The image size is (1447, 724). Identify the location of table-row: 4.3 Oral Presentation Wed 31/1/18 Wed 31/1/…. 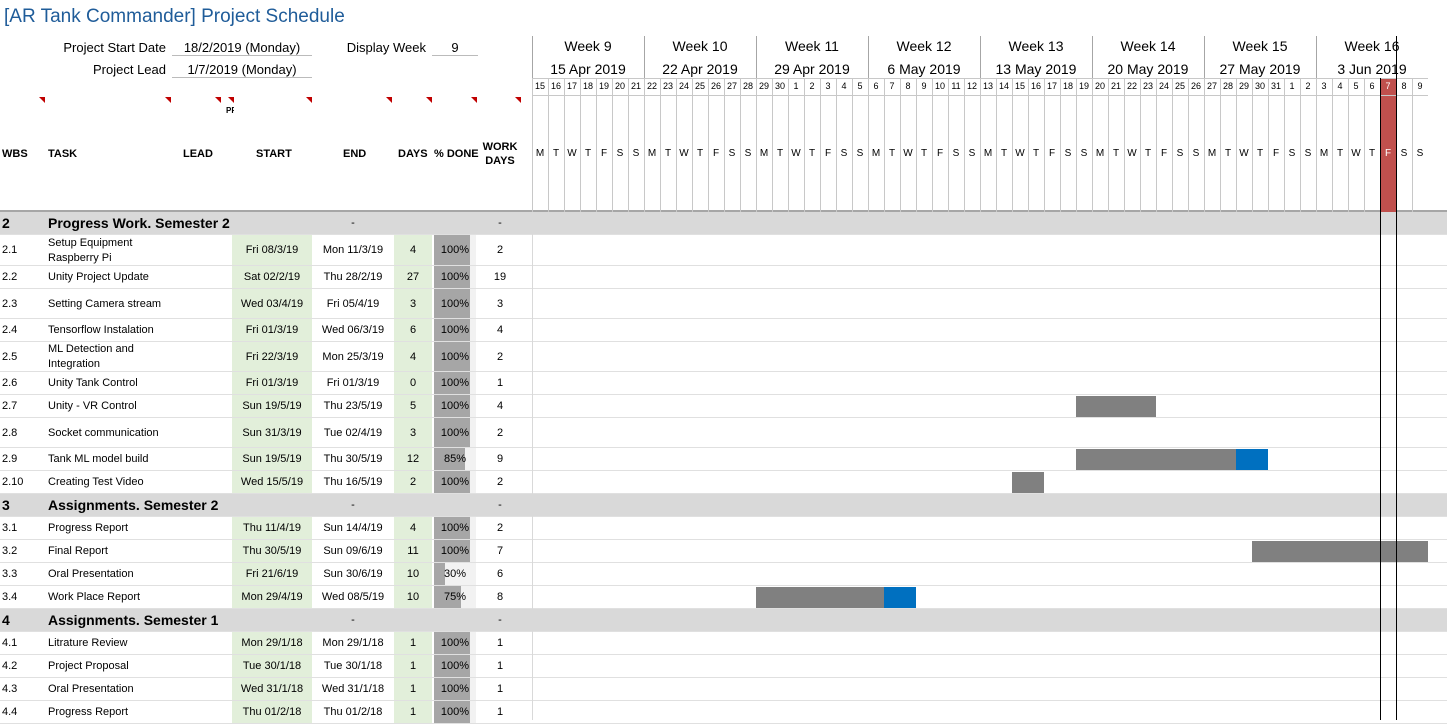
(723, 689).